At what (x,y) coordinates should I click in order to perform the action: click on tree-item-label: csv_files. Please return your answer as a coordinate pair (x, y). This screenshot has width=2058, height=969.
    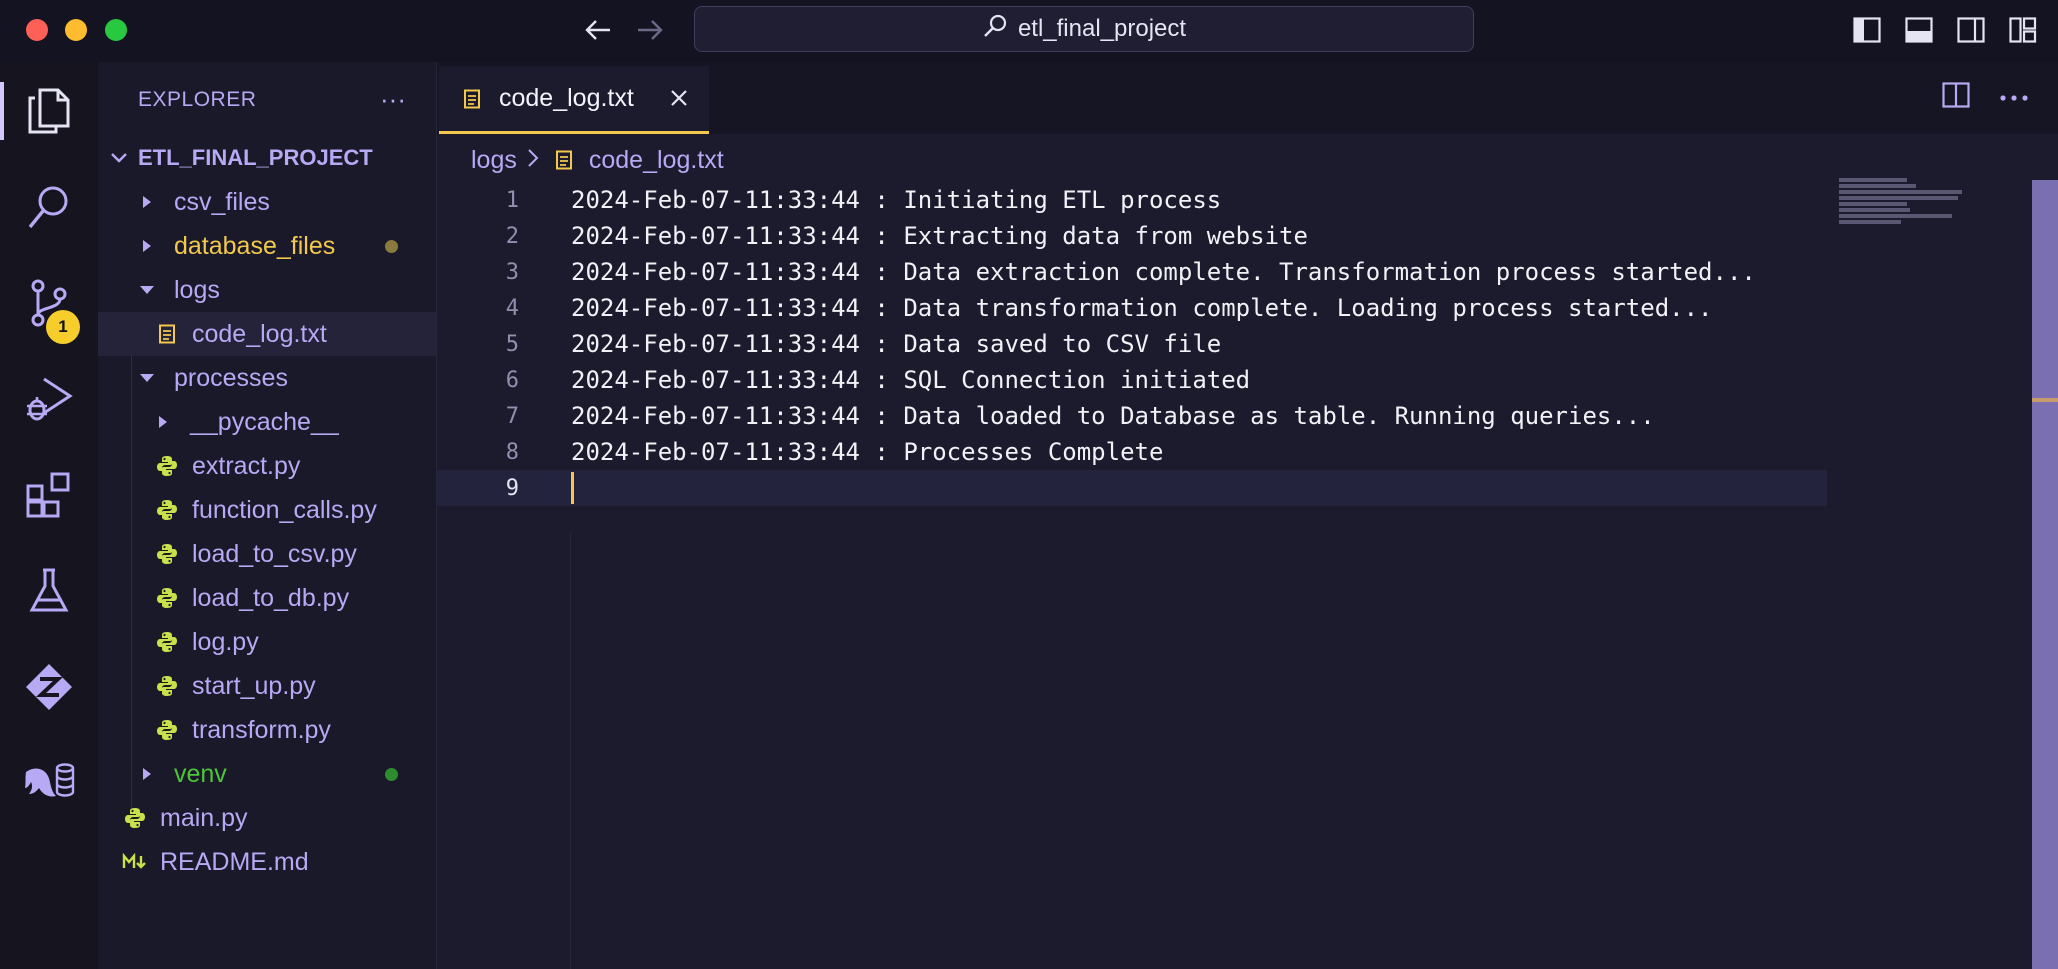
    Looking at the image, I should click on (222, 201).